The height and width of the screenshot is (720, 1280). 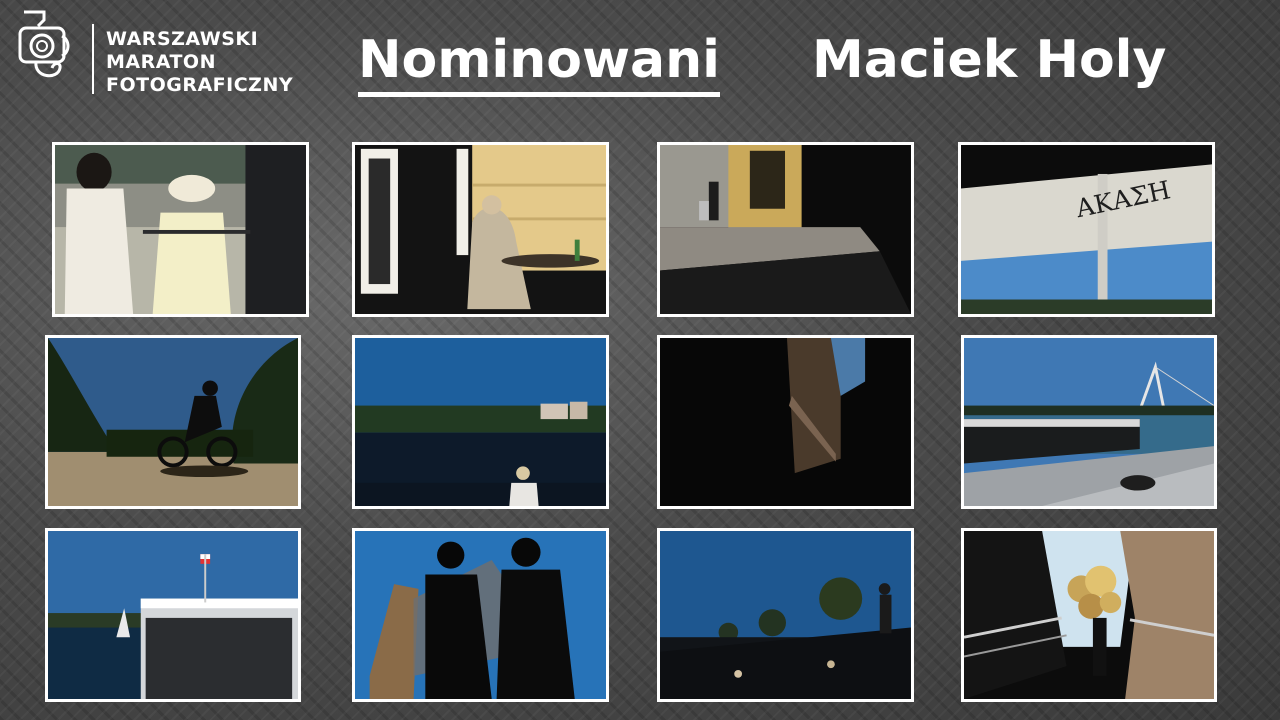 I want to click on camera-heart-icon, so click(x=44, y=44).